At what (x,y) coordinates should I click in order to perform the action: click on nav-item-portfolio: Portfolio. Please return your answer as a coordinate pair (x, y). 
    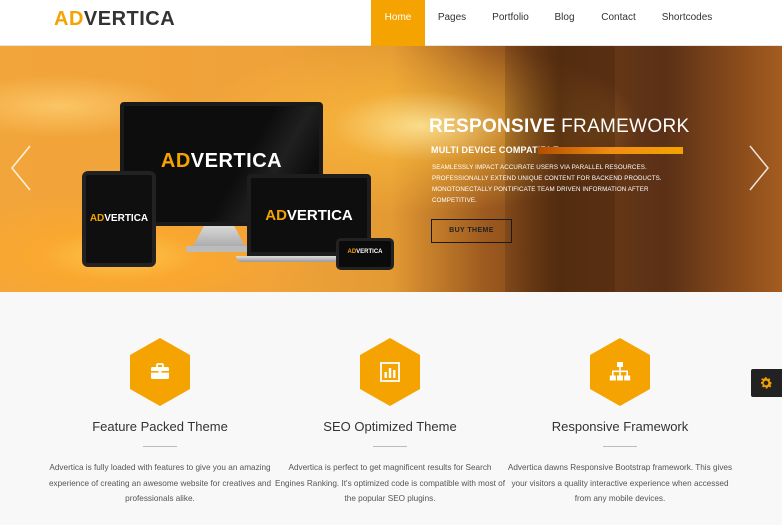
    Looking at the image, I should click on (510, 23).